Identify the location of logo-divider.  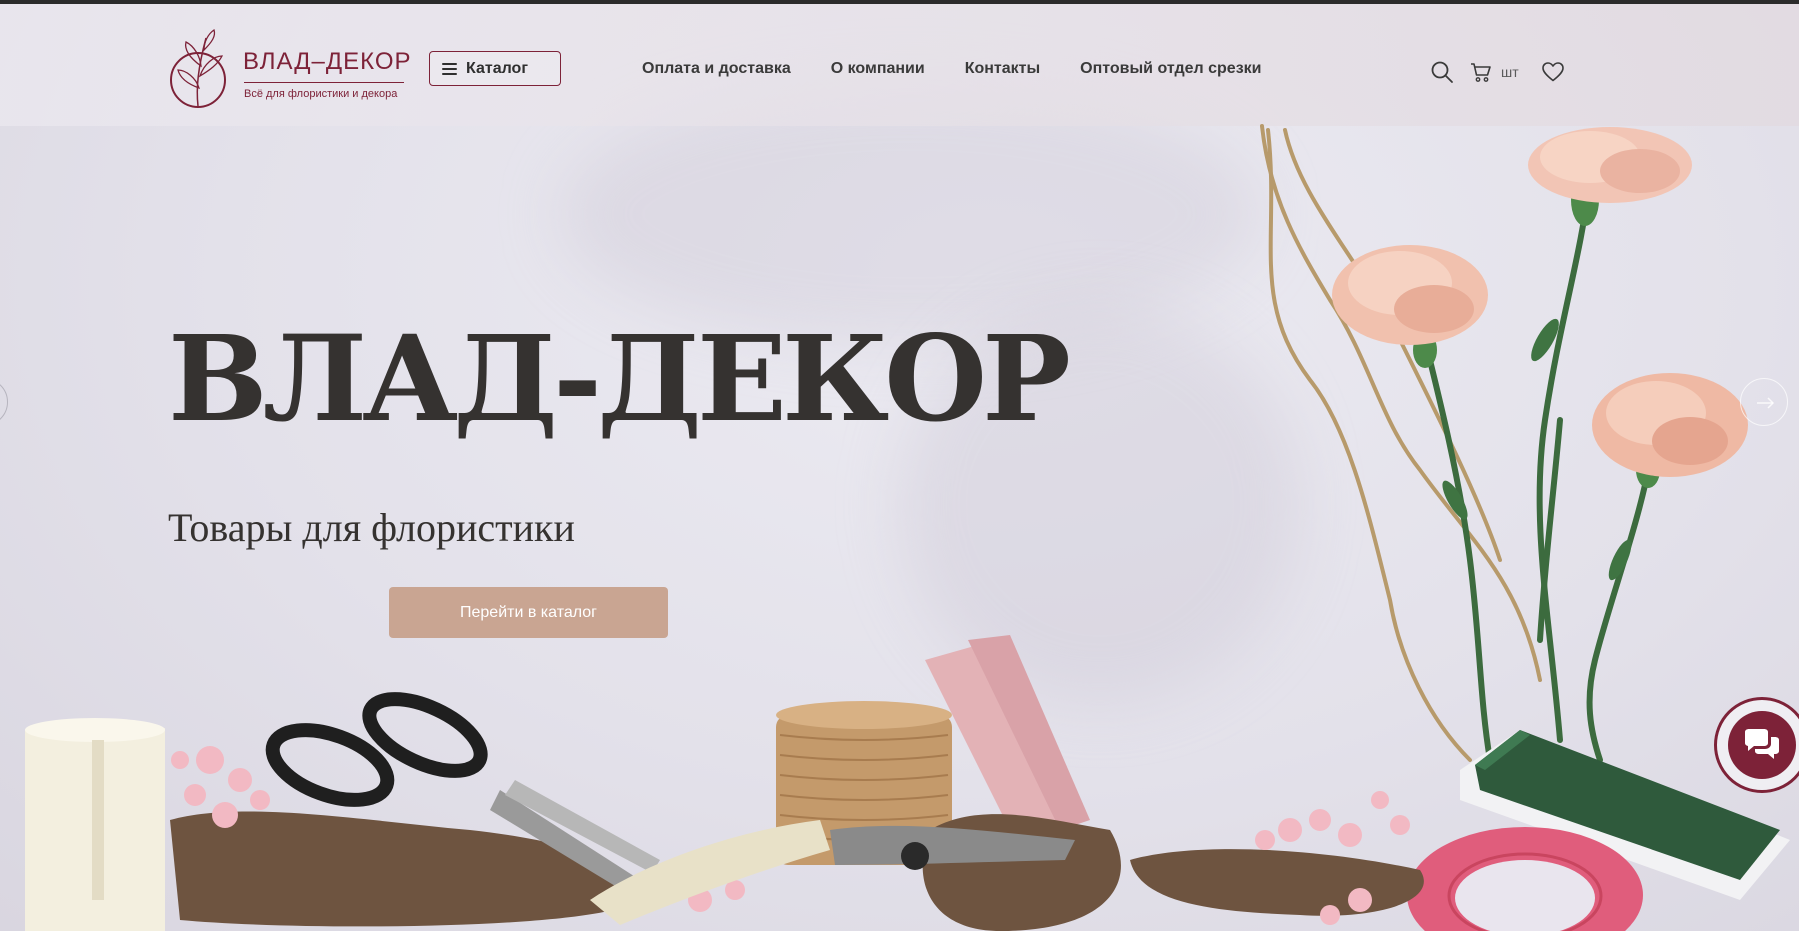
(324, 82).